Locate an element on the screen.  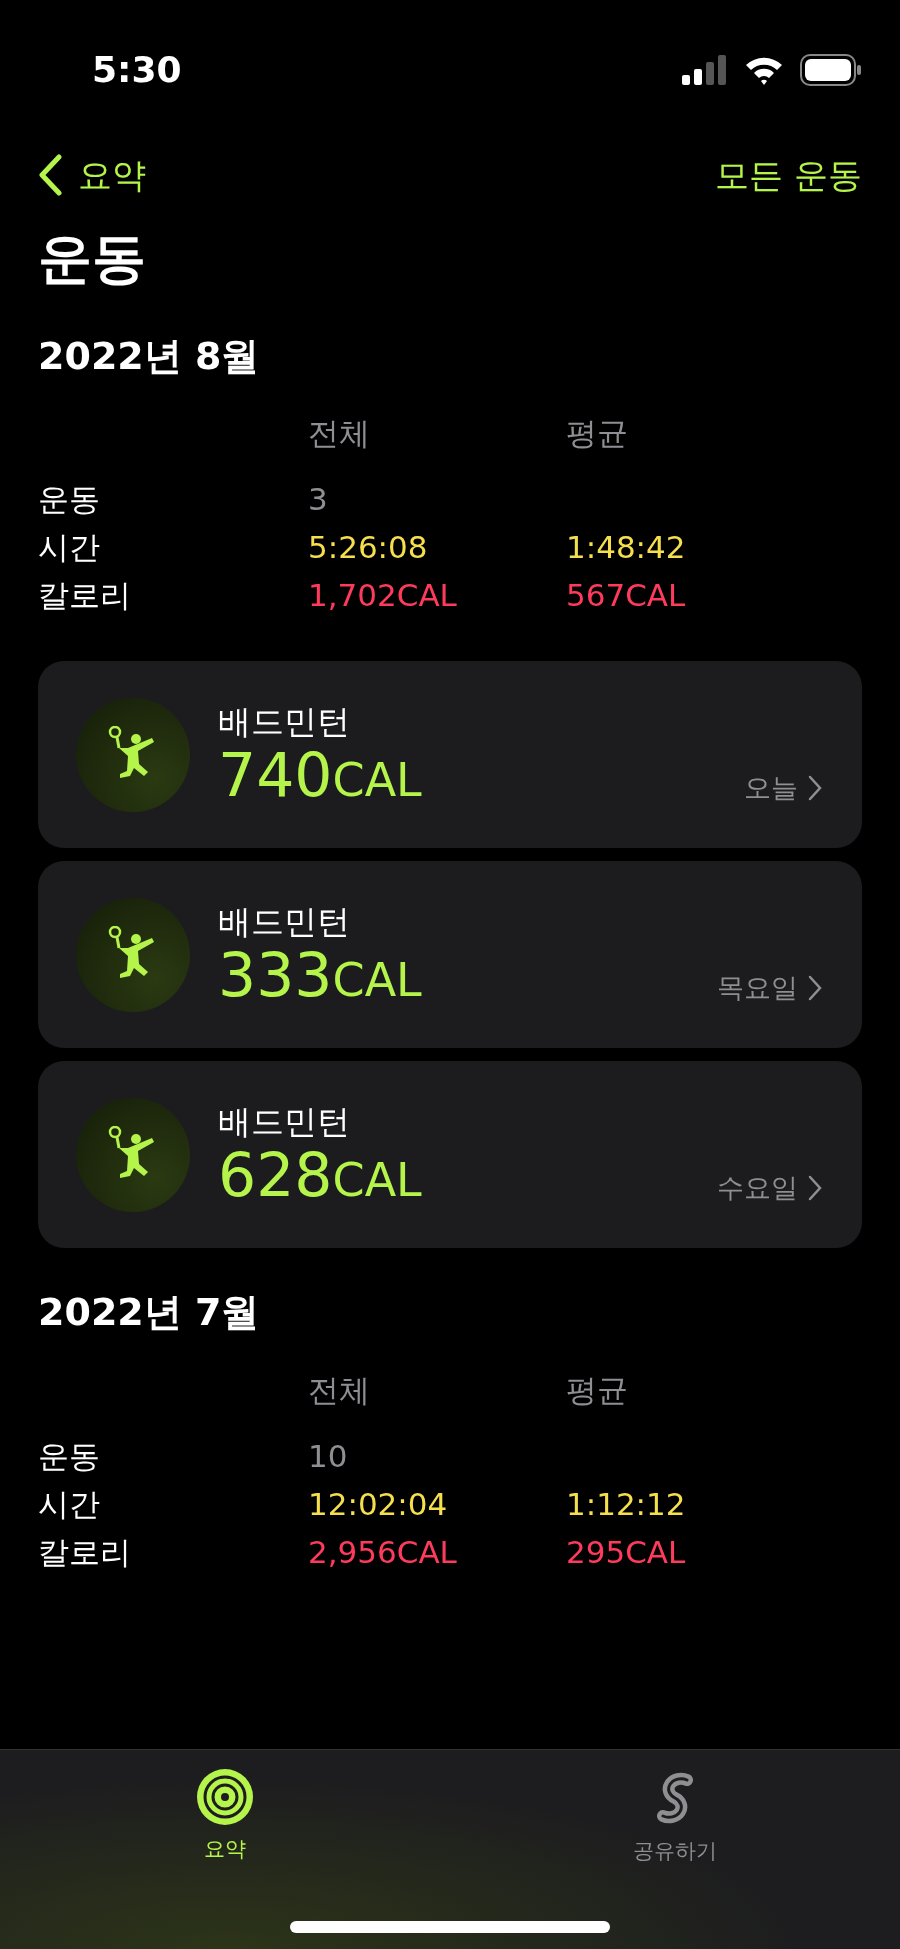
workout-day: 오늘 is located at coordinates (771, 788).